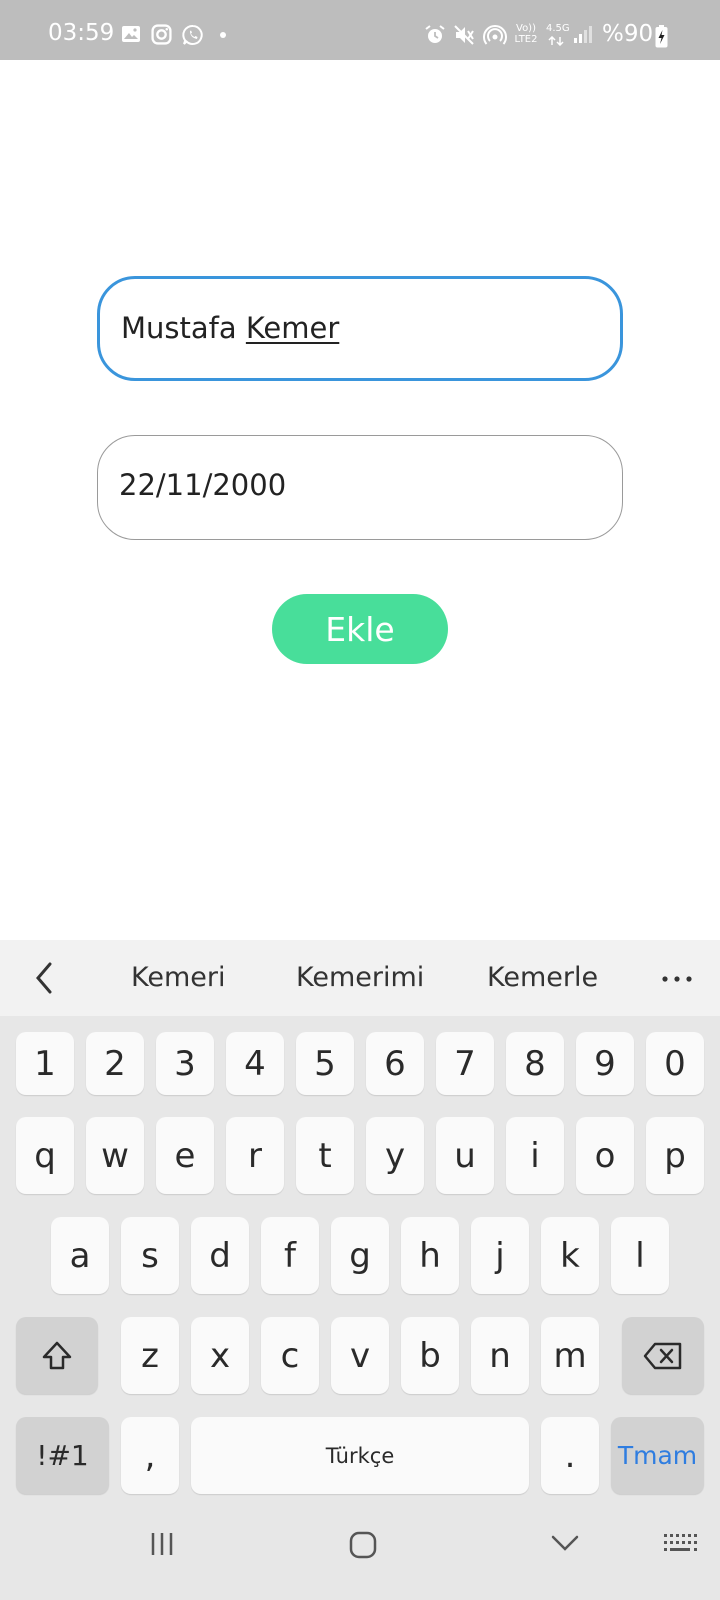 This screenshot has height=1600, width=720. I want to click on name-input-value: Mustafa Kemer, so click(230, 328).